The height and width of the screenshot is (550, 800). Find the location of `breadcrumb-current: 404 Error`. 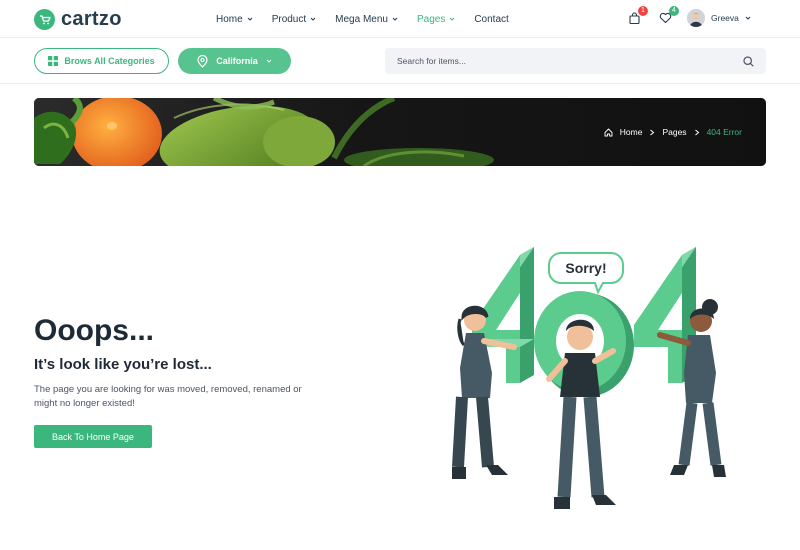

breadcrumb-current: 404 Error is located at coordinates (724, 132).